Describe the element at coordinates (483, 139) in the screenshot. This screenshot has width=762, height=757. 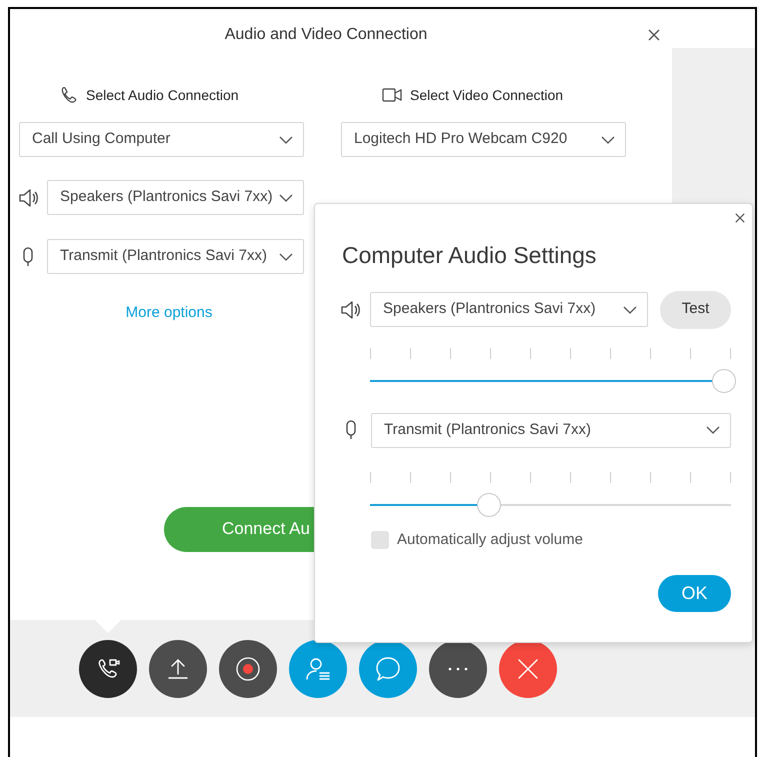
I see `camera-dropdown: Logitech HD Pro Webcam C920` at that location.